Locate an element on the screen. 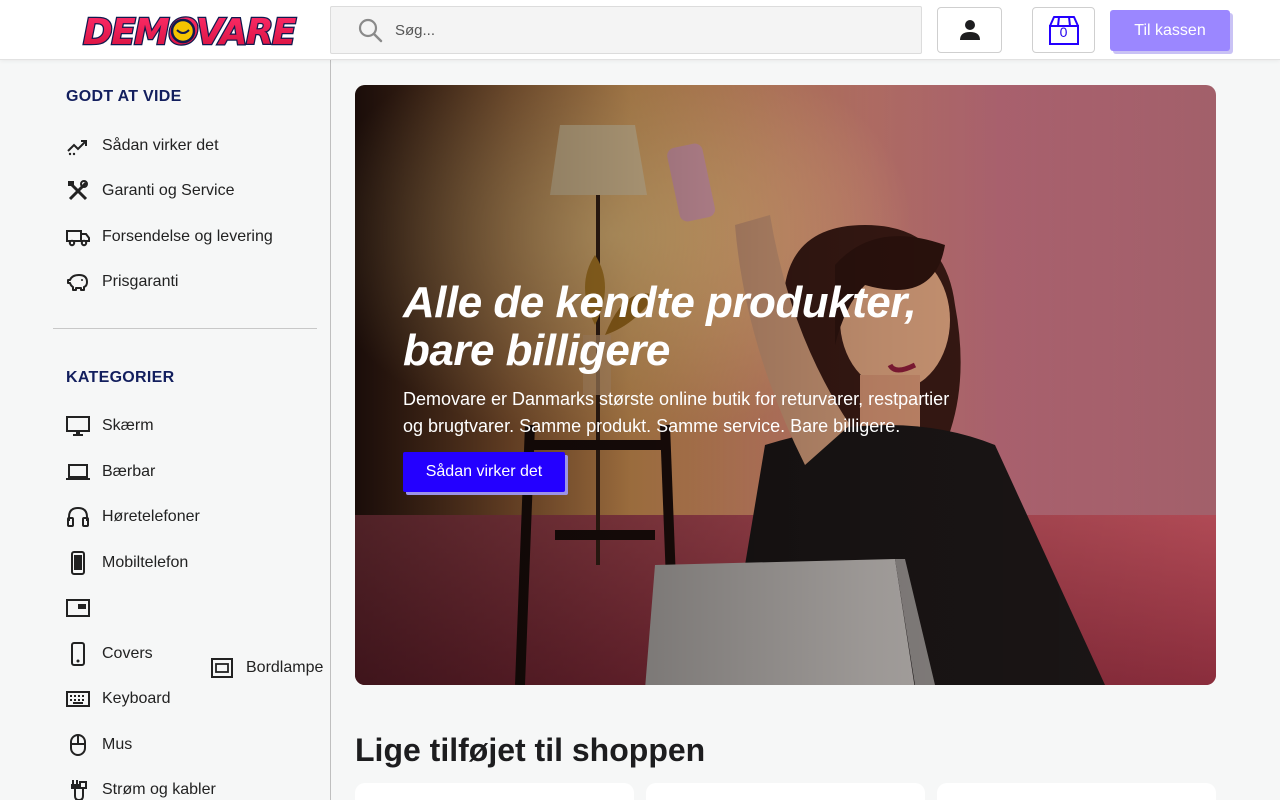  site-header: DEMOVARE 0 Til kassen is located at coordinates (640, 30).